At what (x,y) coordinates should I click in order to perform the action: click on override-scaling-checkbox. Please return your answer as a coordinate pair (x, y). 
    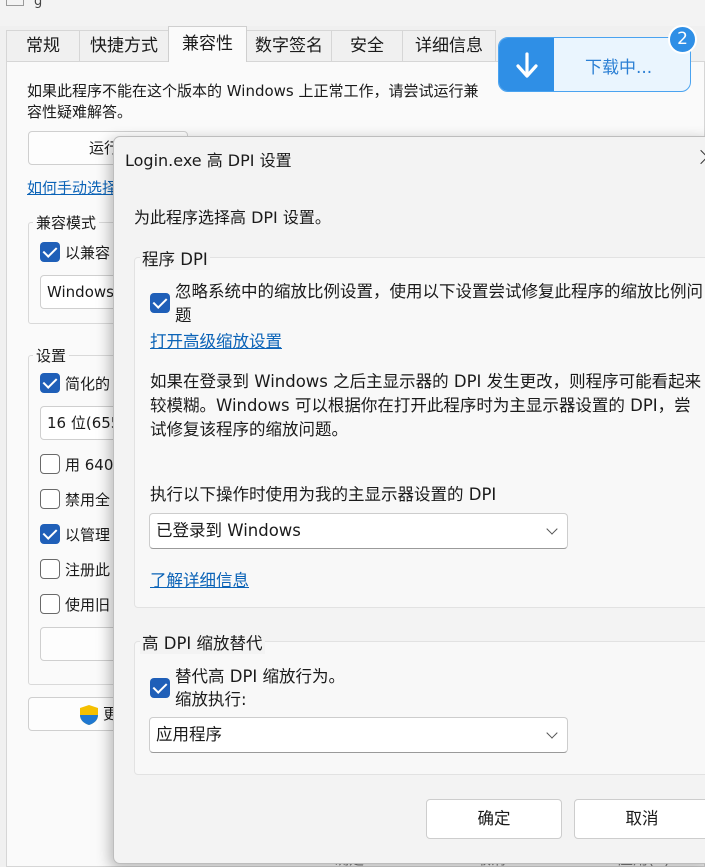
    Looking at the image, I should click on (160, 688).